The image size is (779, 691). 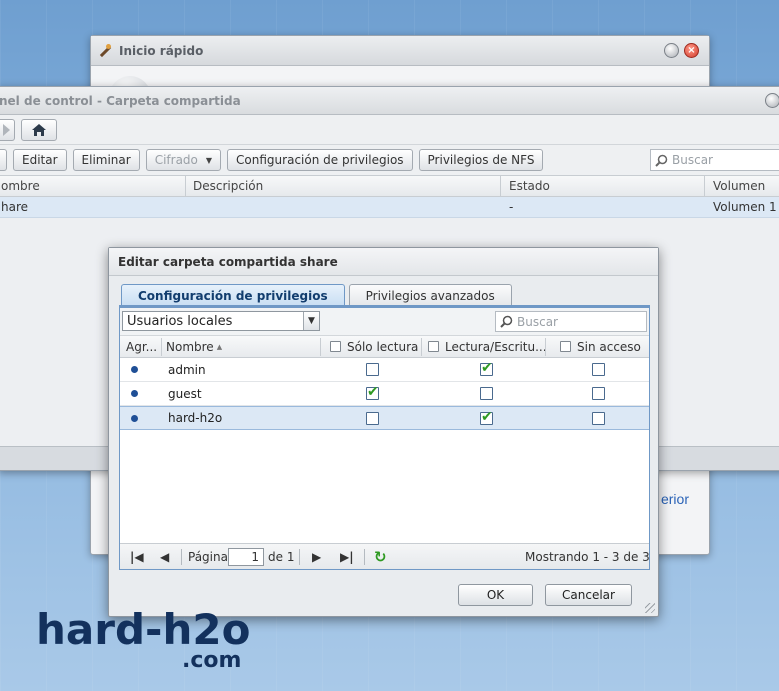 I want to click on user-name: admin, so click(x=187, y=369).